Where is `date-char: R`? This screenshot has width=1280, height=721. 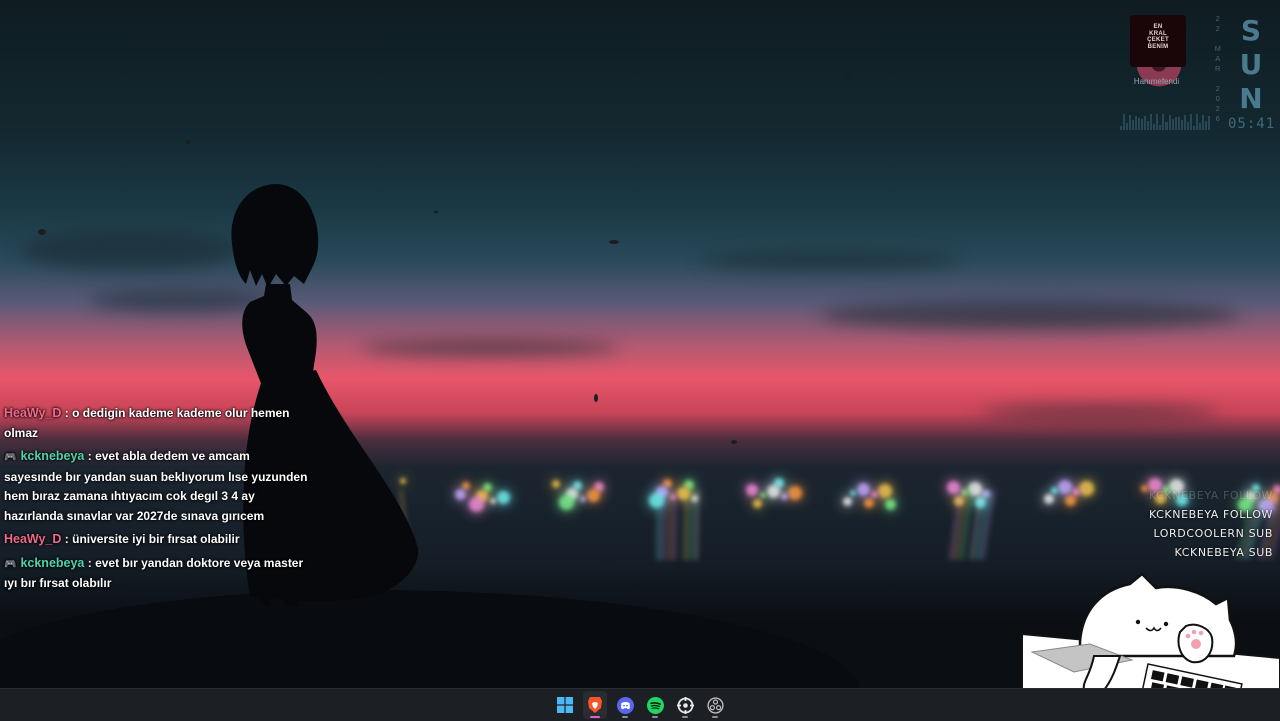 date-char: R is located at coordinates (1218, 68).